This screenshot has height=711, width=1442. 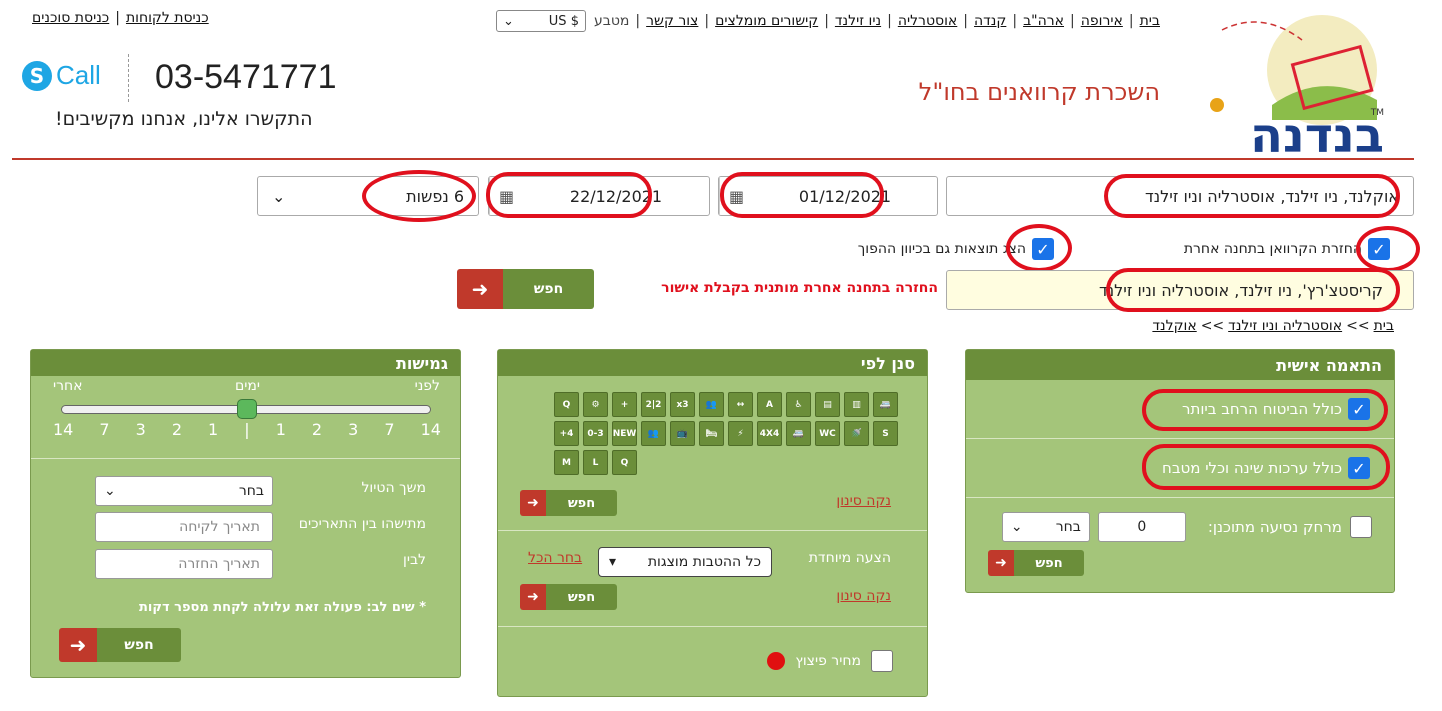 I want to click on slider-handle, so click(x=247, y=409).